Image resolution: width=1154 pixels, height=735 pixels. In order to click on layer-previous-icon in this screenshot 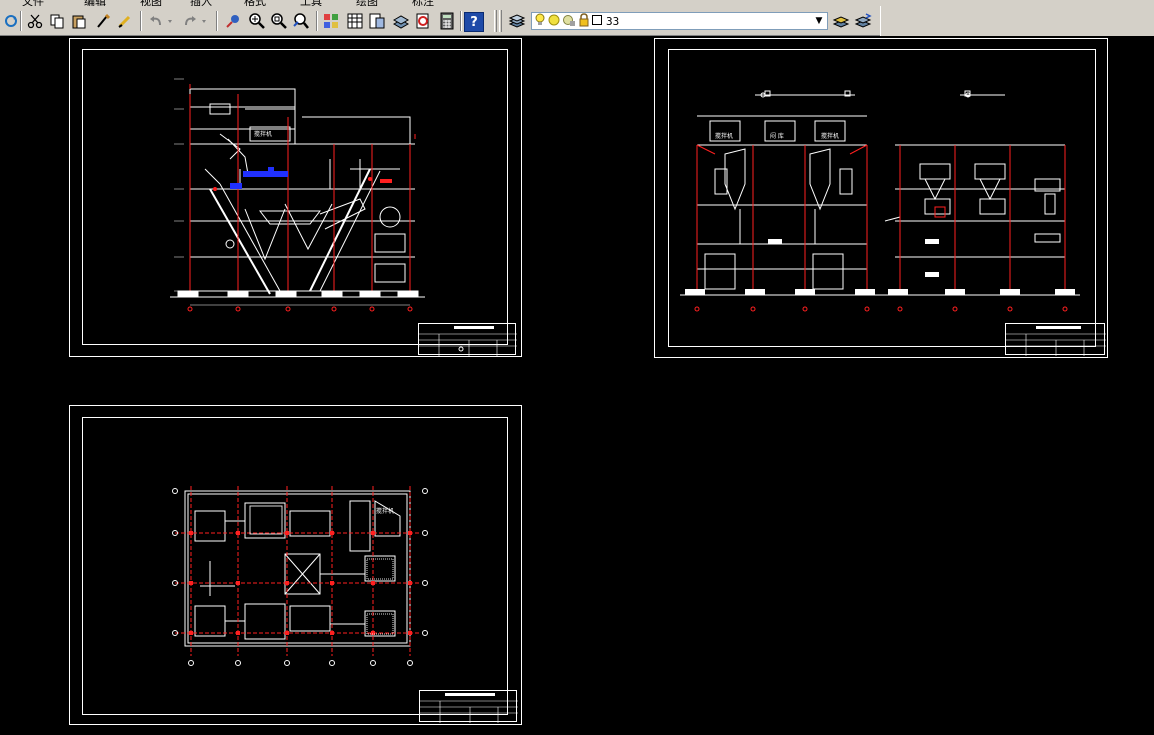, I will do `click(863, 21)`.